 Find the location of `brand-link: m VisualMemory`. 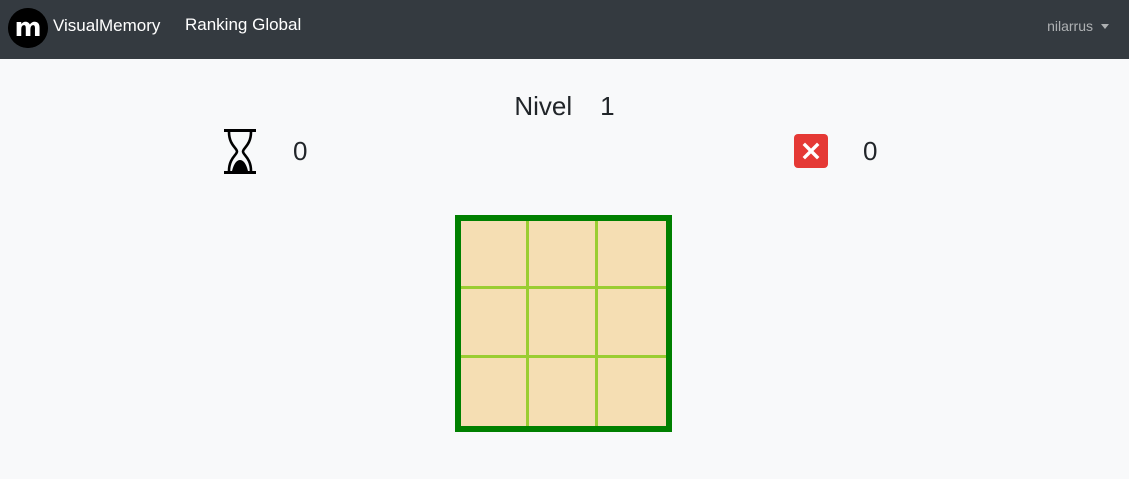

brand-link: m VisualMemory is located at coordinates (84, 28).